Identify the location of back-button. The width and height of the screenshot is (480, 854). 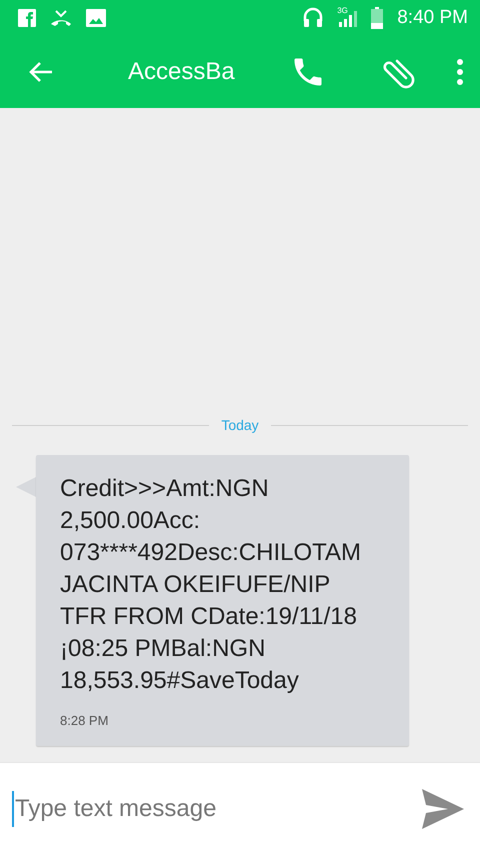
(41, 72).